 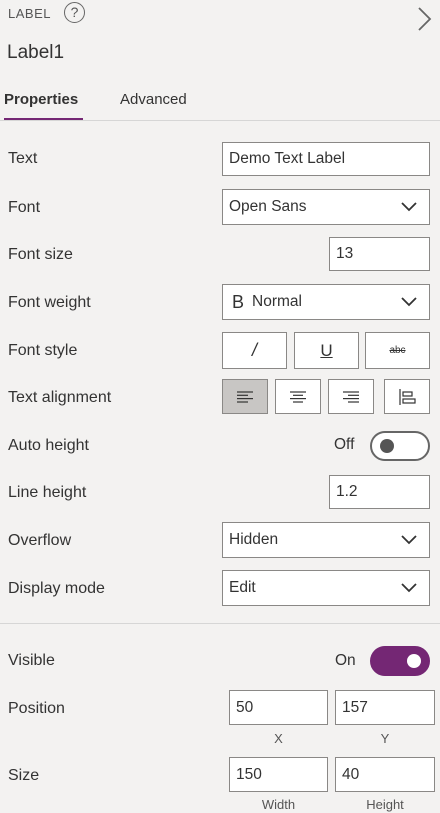 What do you see at coordinates (41, 99) in the screenshot?
I see `tab-properties: Properties` at bounding box center [41, 99].